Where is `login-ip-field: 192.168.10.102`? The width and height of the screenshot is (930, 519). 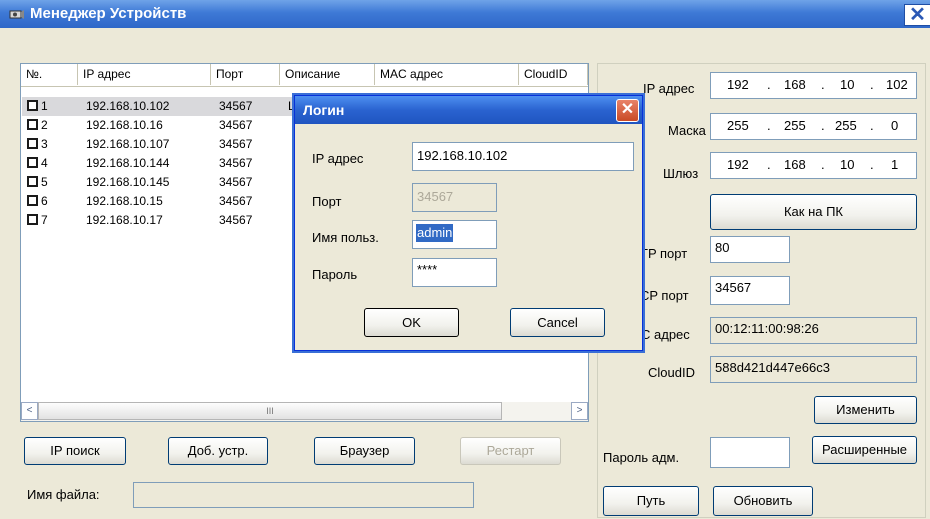
login-ip-field: 192.168.10.102 is located at coordinates (523, 156).